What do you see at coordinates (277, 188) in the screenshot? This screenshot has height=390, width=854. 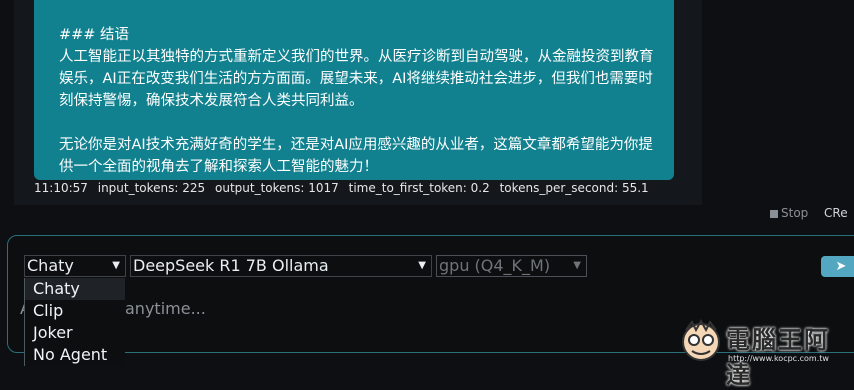 I see `output-tokens: output_tokens: 1017` at bounding box center [277, 188].